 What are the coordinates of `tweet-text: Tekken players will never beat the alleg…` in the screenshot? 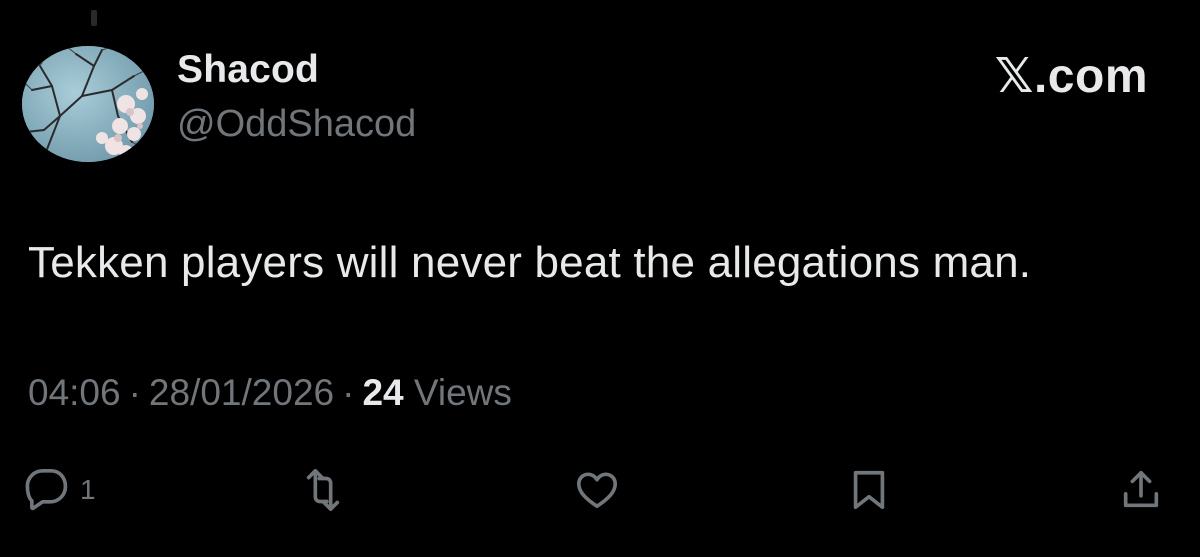 It's located at (530, 262).